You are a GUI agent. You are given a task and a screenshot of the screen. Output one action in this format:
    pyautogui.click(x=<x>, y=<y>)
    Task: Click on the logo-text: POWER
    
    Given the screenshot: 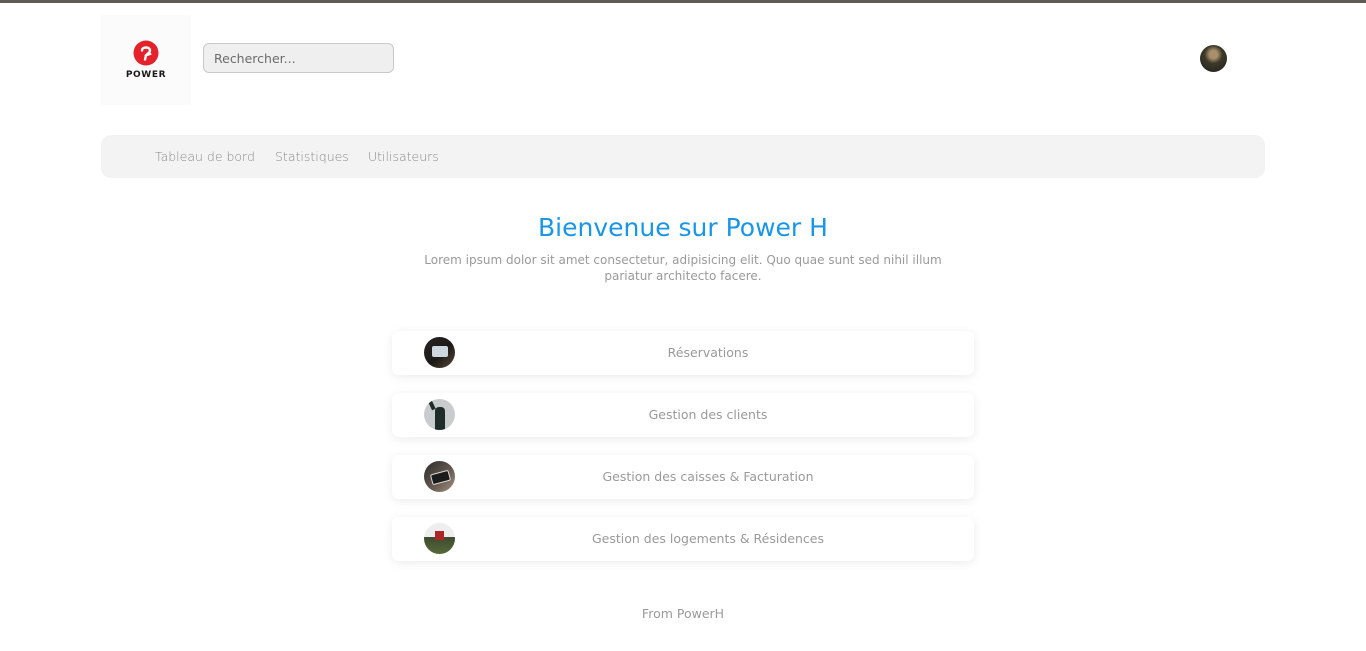 What is the action you would take?
    pyautogui.click(x=146, y=75)
    